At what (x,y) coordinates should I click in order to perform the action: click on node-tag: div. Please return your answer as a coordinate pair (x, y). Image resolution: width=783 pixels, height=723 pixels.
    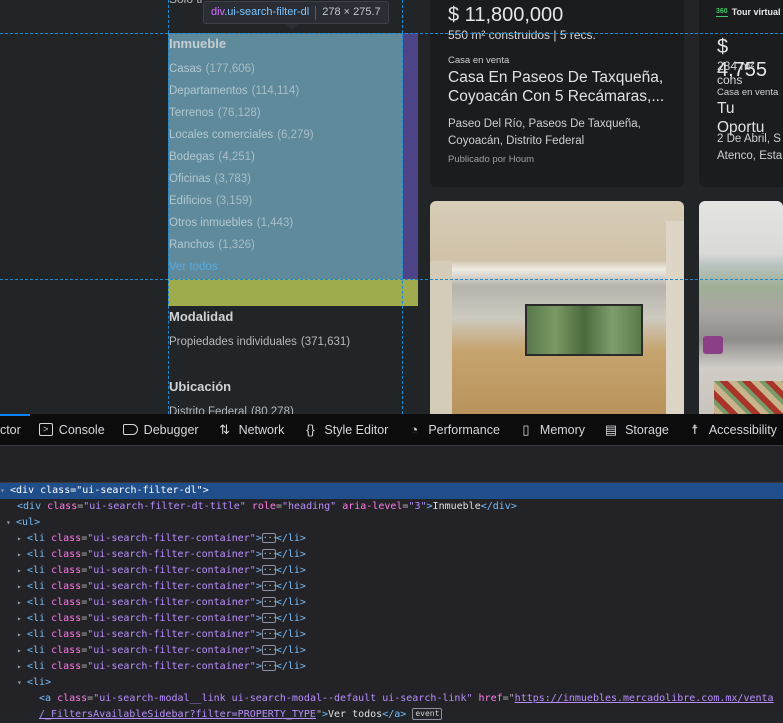
    Looking at the image, I should click on (501, 506).